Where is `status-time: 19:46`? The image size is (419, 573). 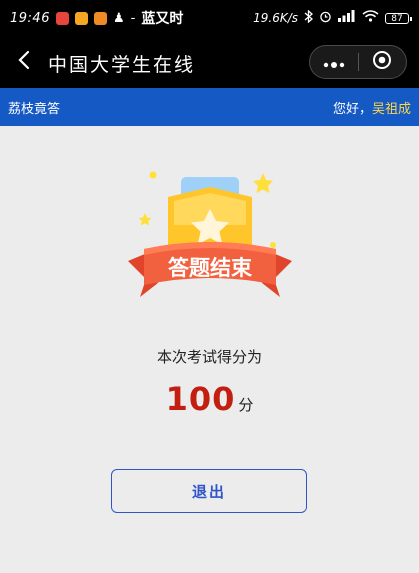
status-time: 19:46 is located at coordinates (30, 18).